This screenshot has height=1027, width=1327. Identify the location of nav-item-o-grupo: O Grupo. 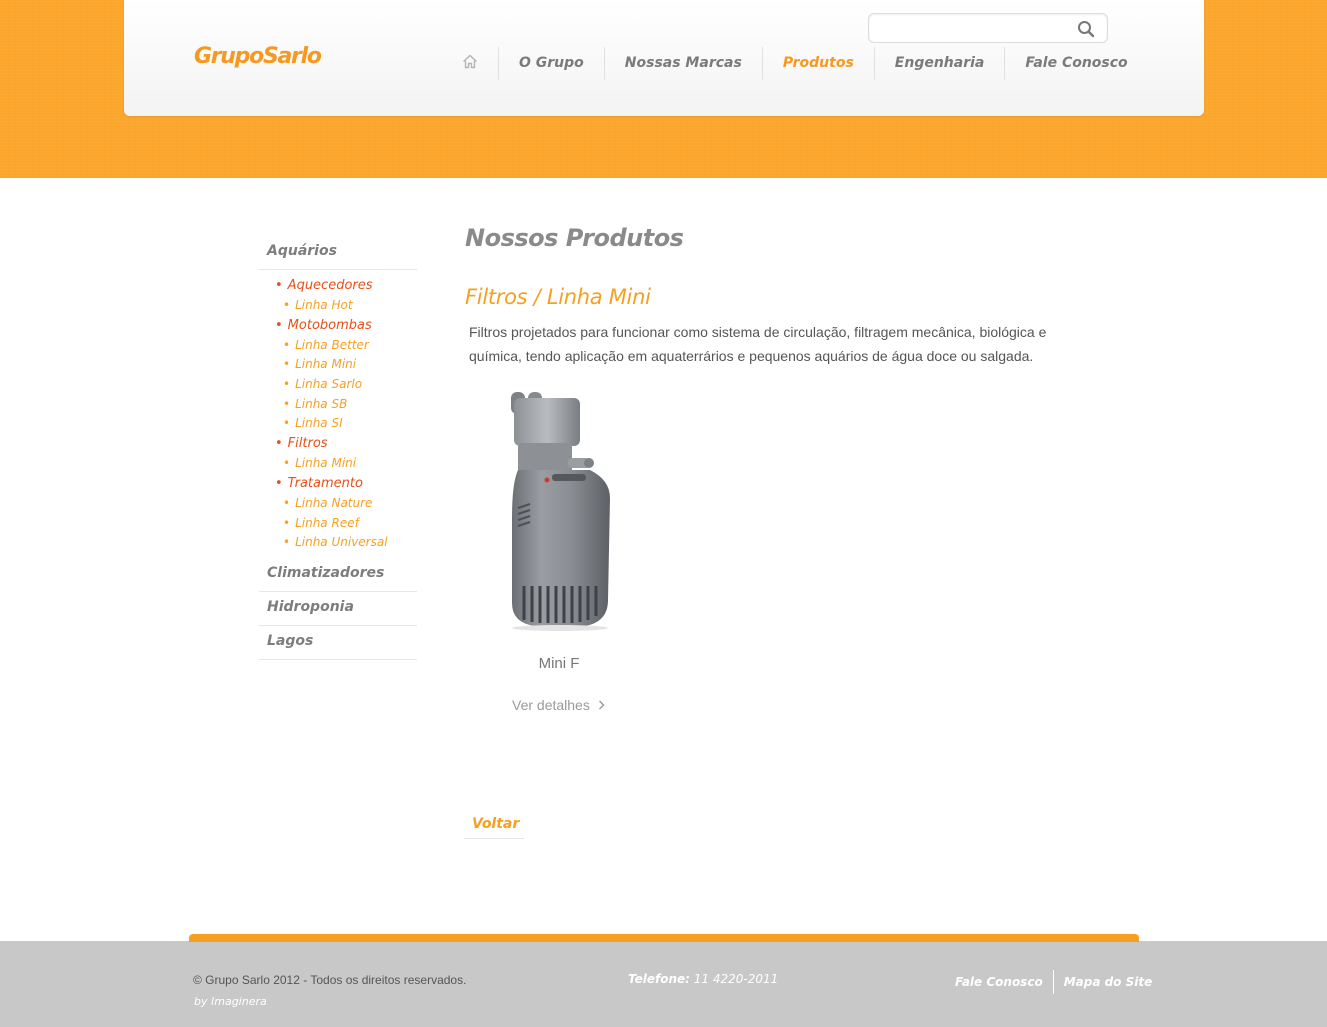
(551, 63).